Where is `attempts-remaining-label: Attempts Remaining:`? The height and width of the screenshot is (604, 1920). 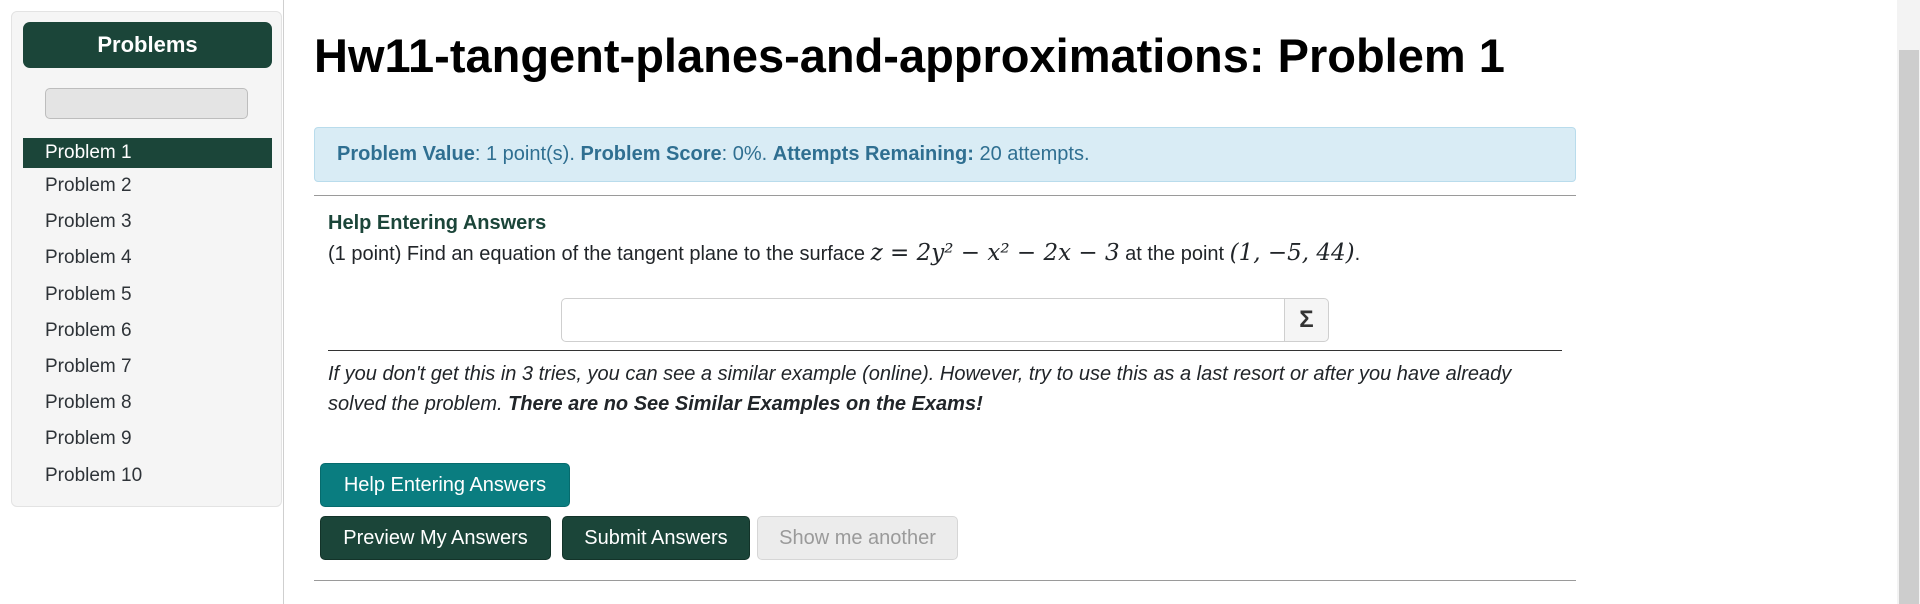 attempts-remaining-label: Attempts Remaining: is located at coordinates (873, 154).